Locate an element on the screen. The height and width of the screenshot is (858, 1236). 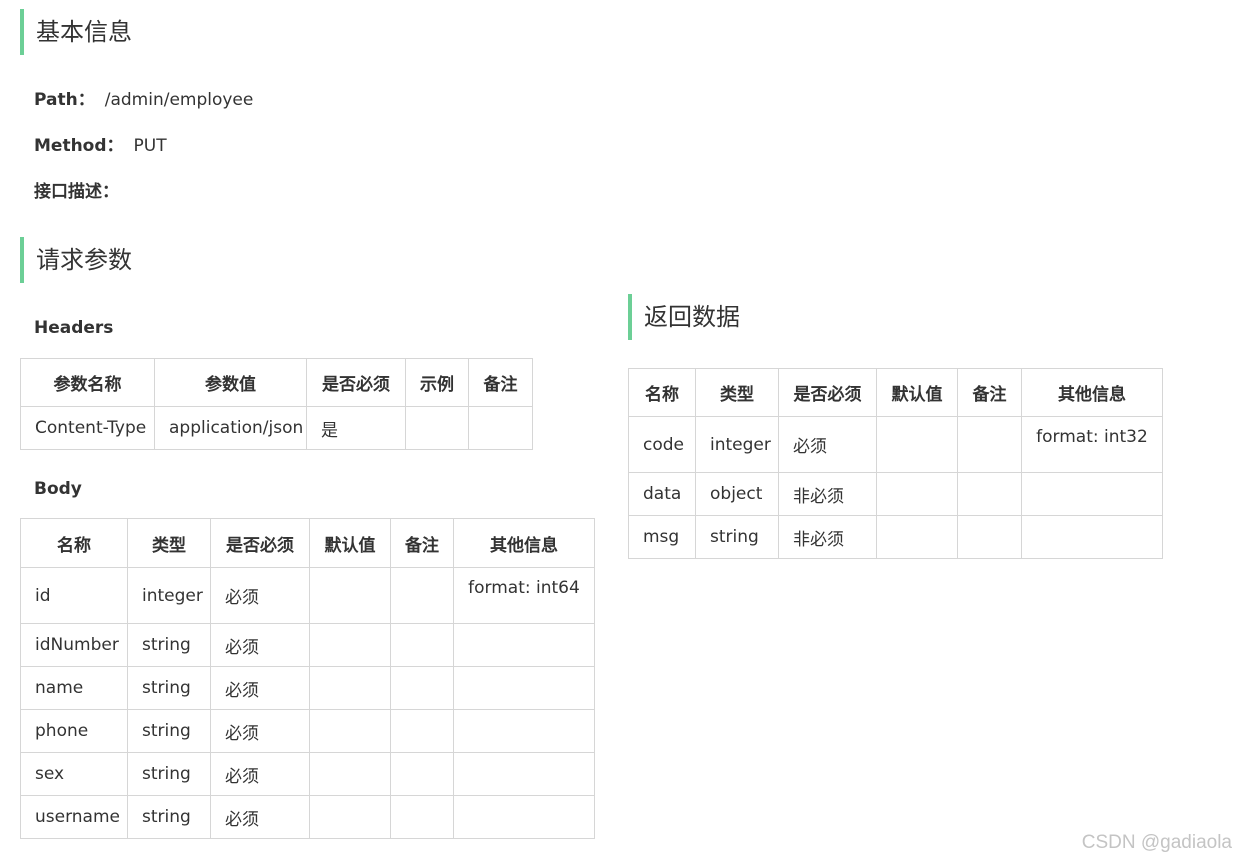
response-cell: string is located at coordinates (737, 537).